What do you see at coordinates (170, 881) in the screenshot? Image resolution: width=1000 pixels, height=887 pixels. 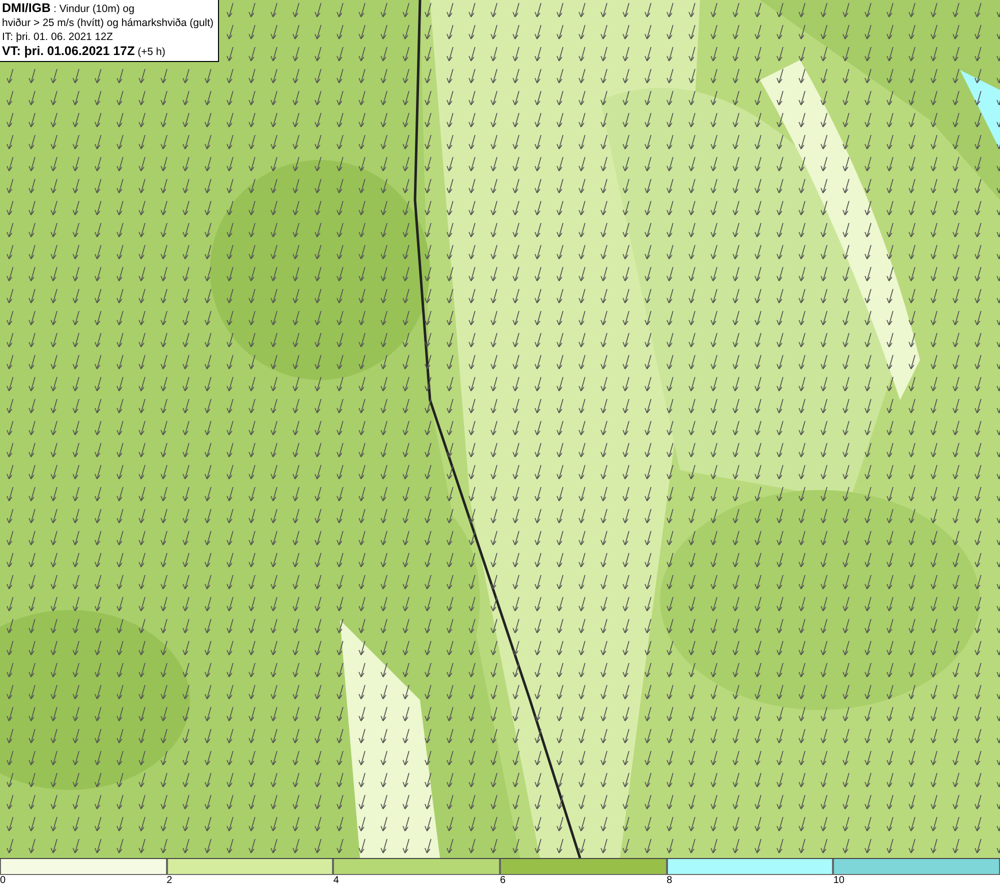 I see `scale-label: 2` at bounding box center [170, 881].